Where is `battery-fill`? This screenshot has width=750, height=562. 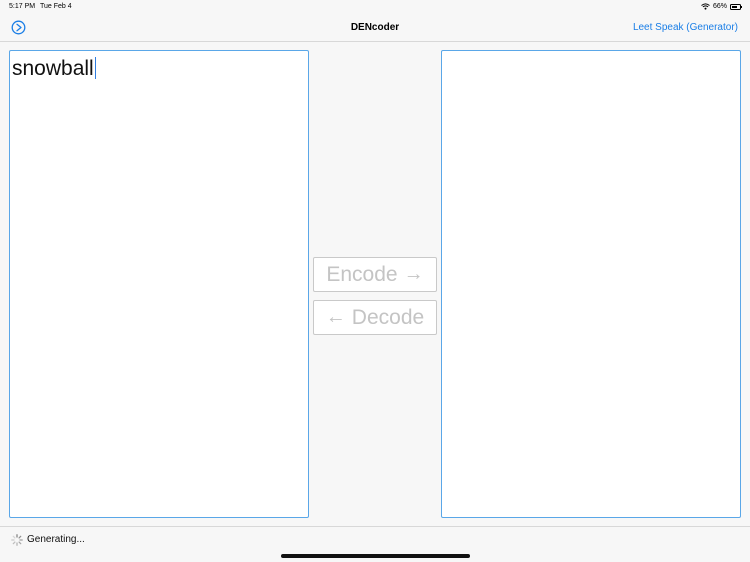 battery-fill is located at coordinates (734, 6).